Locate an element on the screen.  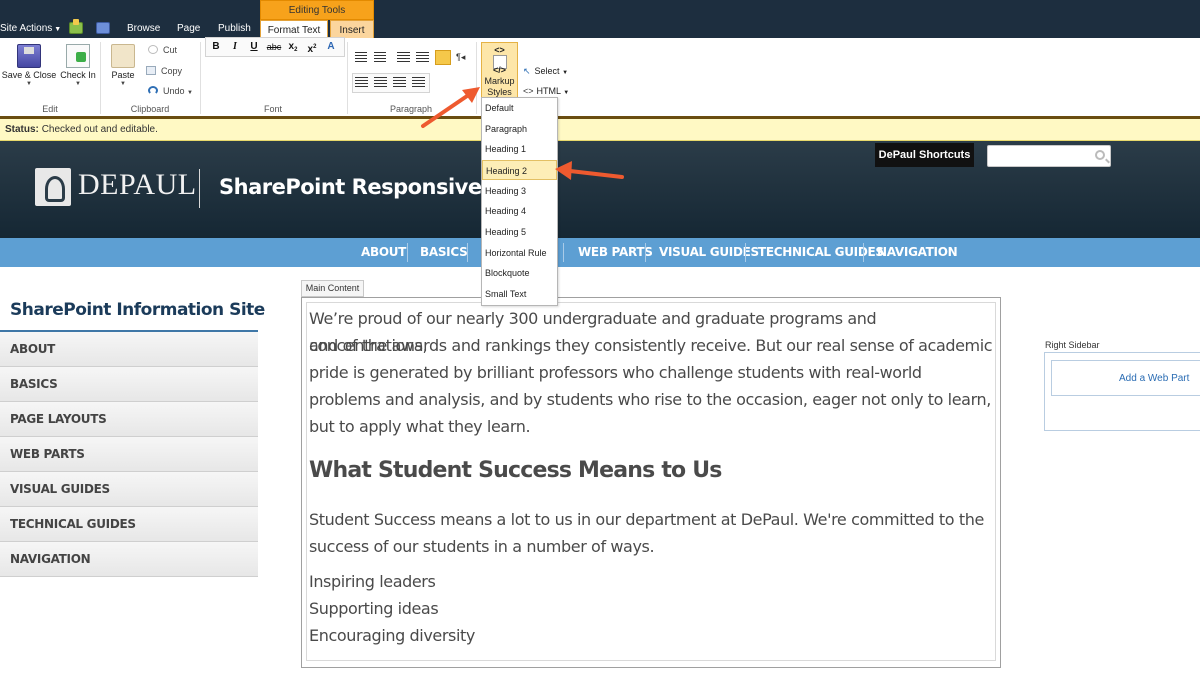
copy-button: Copy is located at coordinates (164, 71).